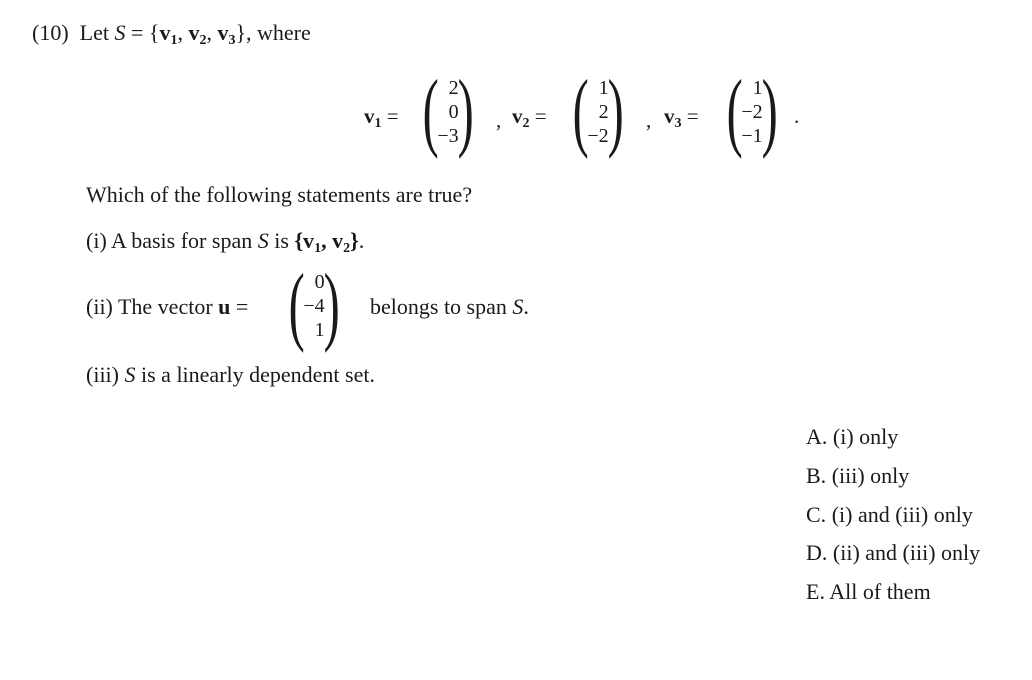  What do you see at coordinates (817, 552) in the screenshot?
I see `option-letter: D.` at bounding box center [817, 552].